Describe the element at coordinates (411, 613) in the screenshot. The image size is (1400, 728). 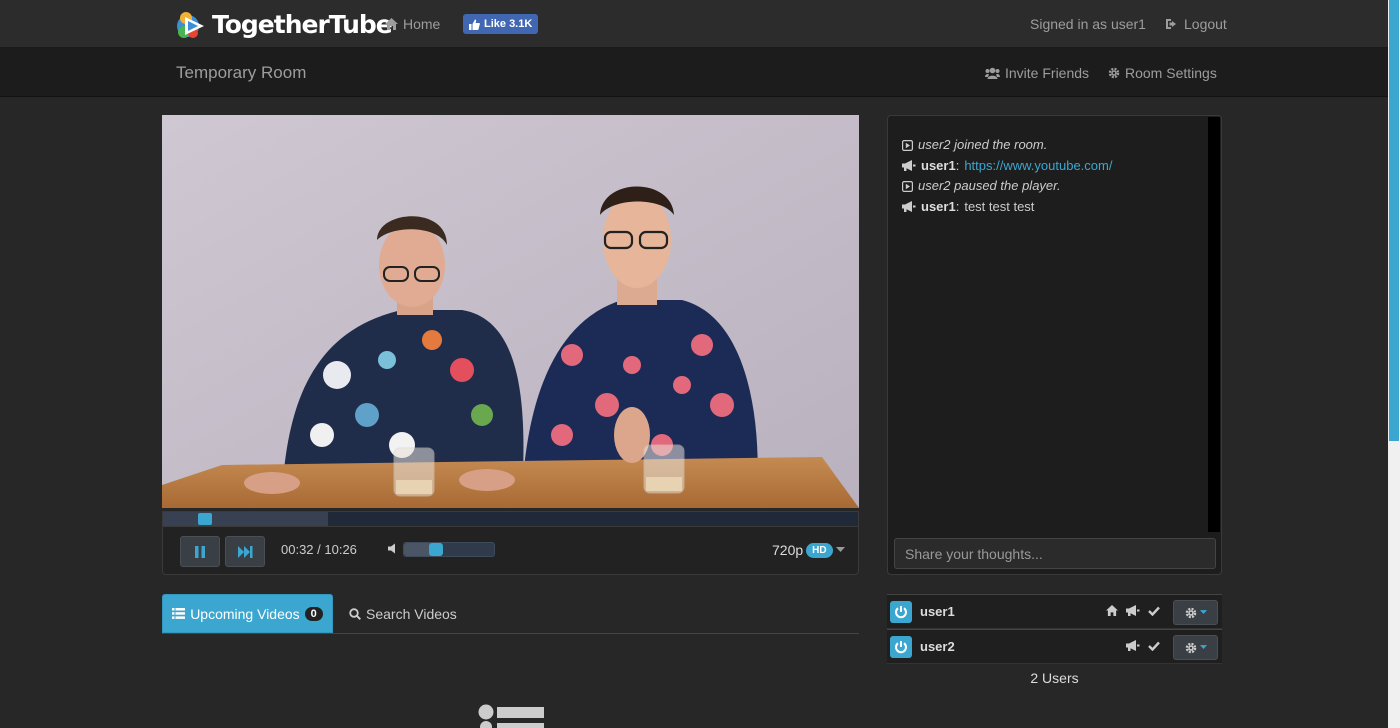
I see `tab-search-label: Search Videos` at that location.